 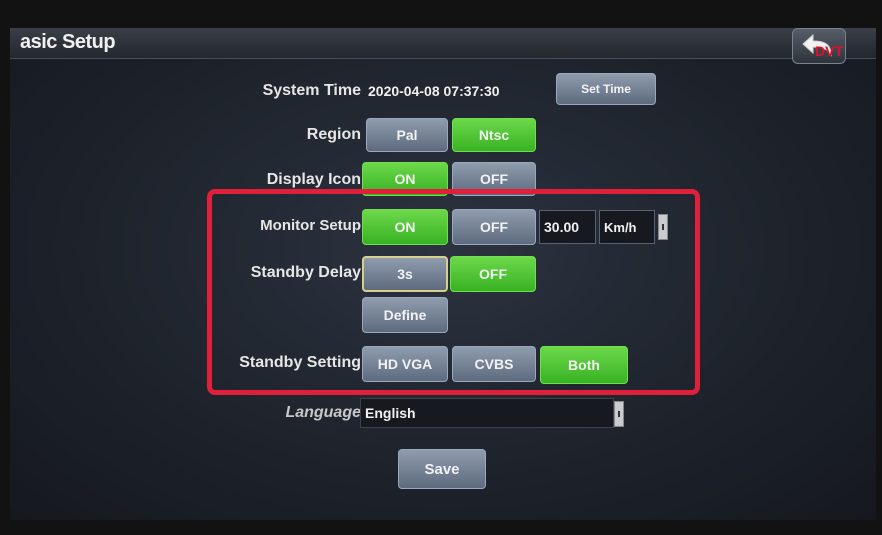 I want to click on title-bar: asic Setup, so click(x=443, y=43).